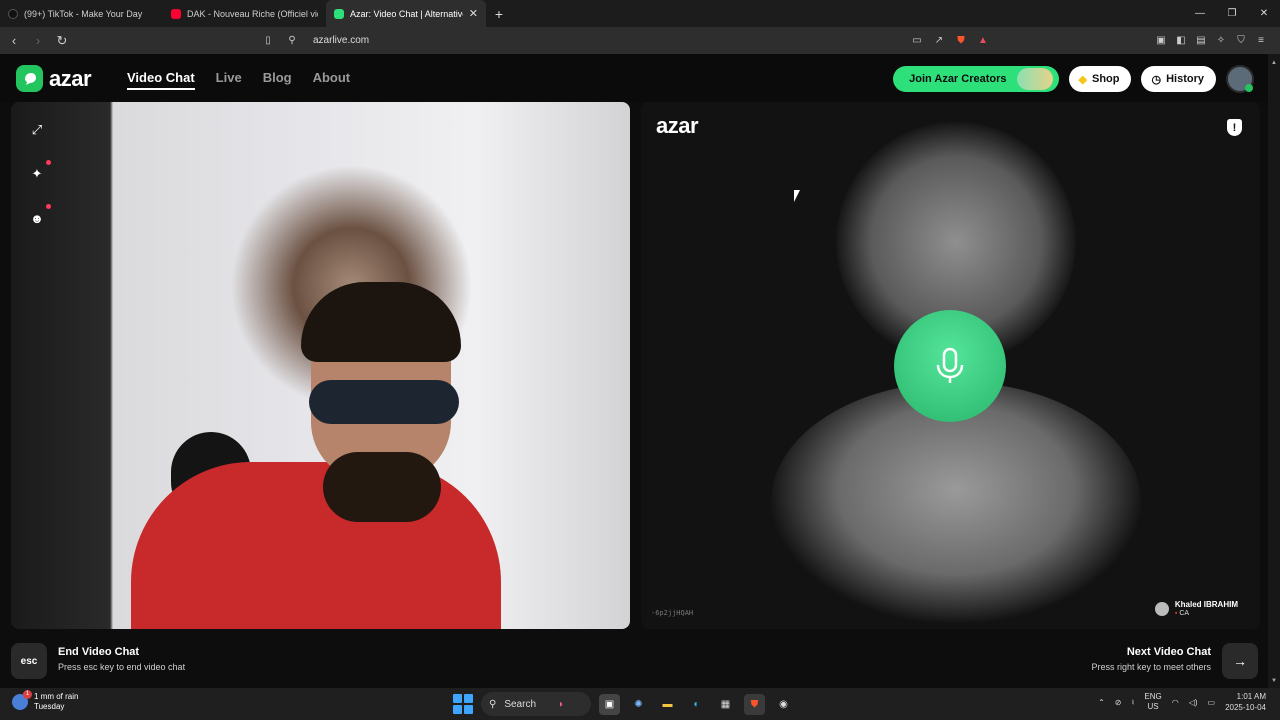 This screenshot has width=1280, height=720. Describe the element at coordinates (1200, 13) in the screenshot. I see `minimize-icon: —` at that location.